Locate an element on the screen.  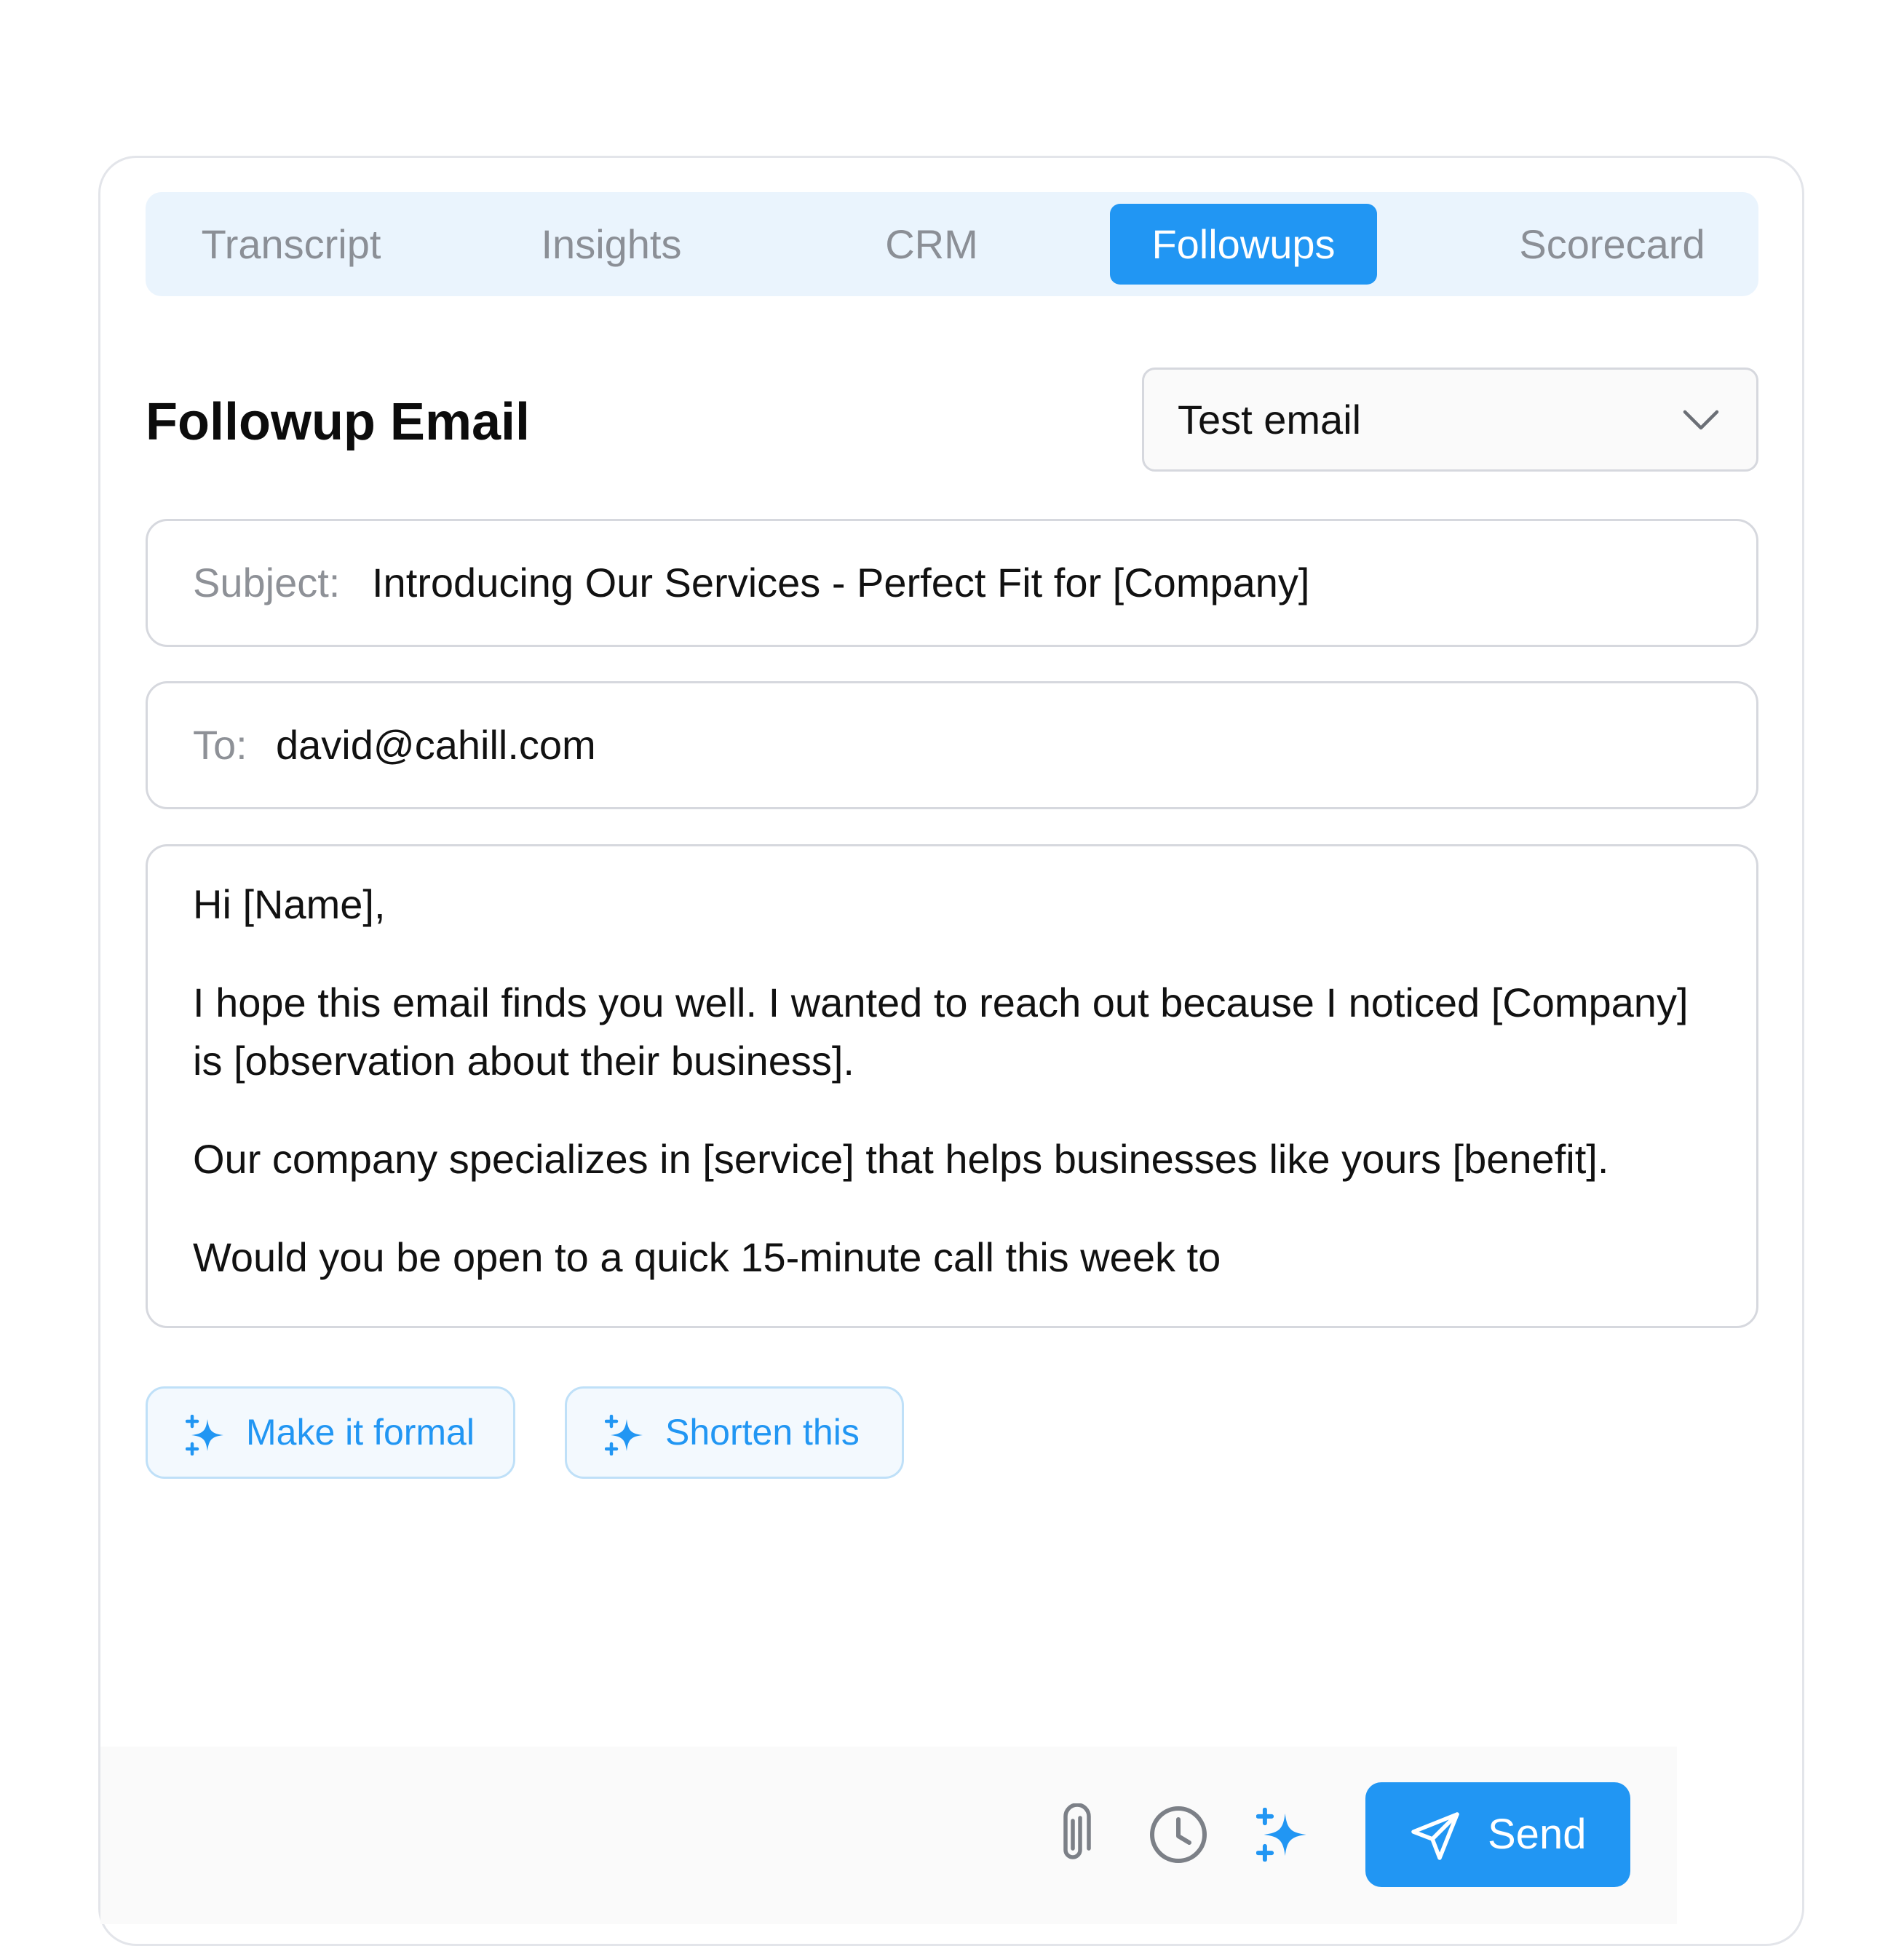
paperclip-icon is located at coordinates (1072, 1835).